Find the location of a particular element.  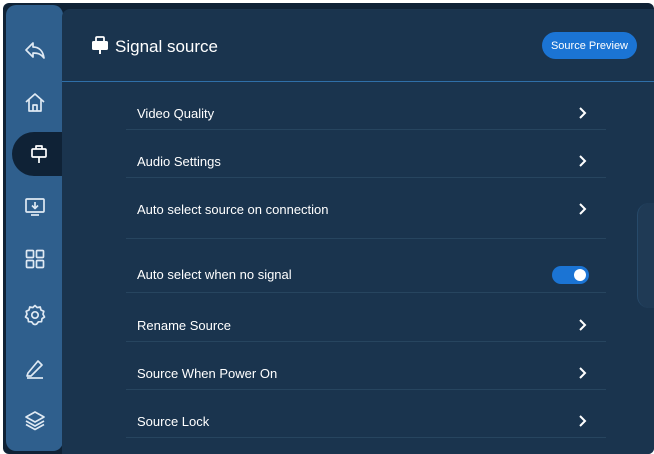

sidebar-signal-source-button is located at coordinates (39, 154).